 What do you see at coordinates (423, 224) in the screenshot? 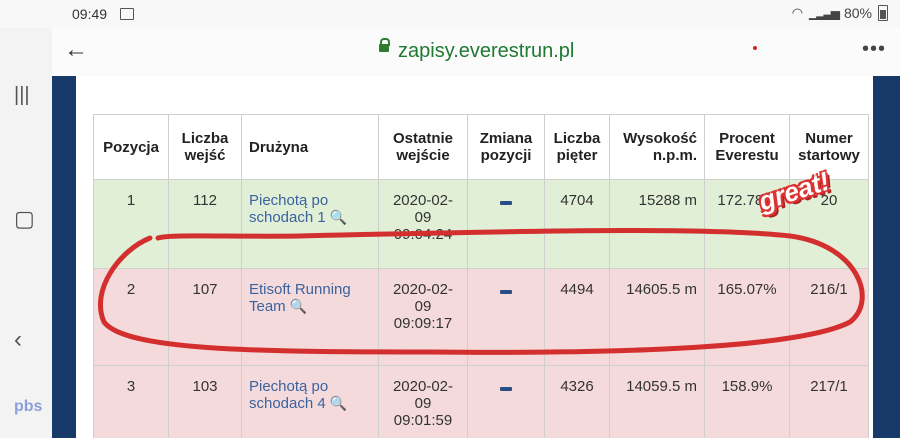
I see `cell-last-entry: 2020-02-09 09:04:24` at bounding box center [423, 224].